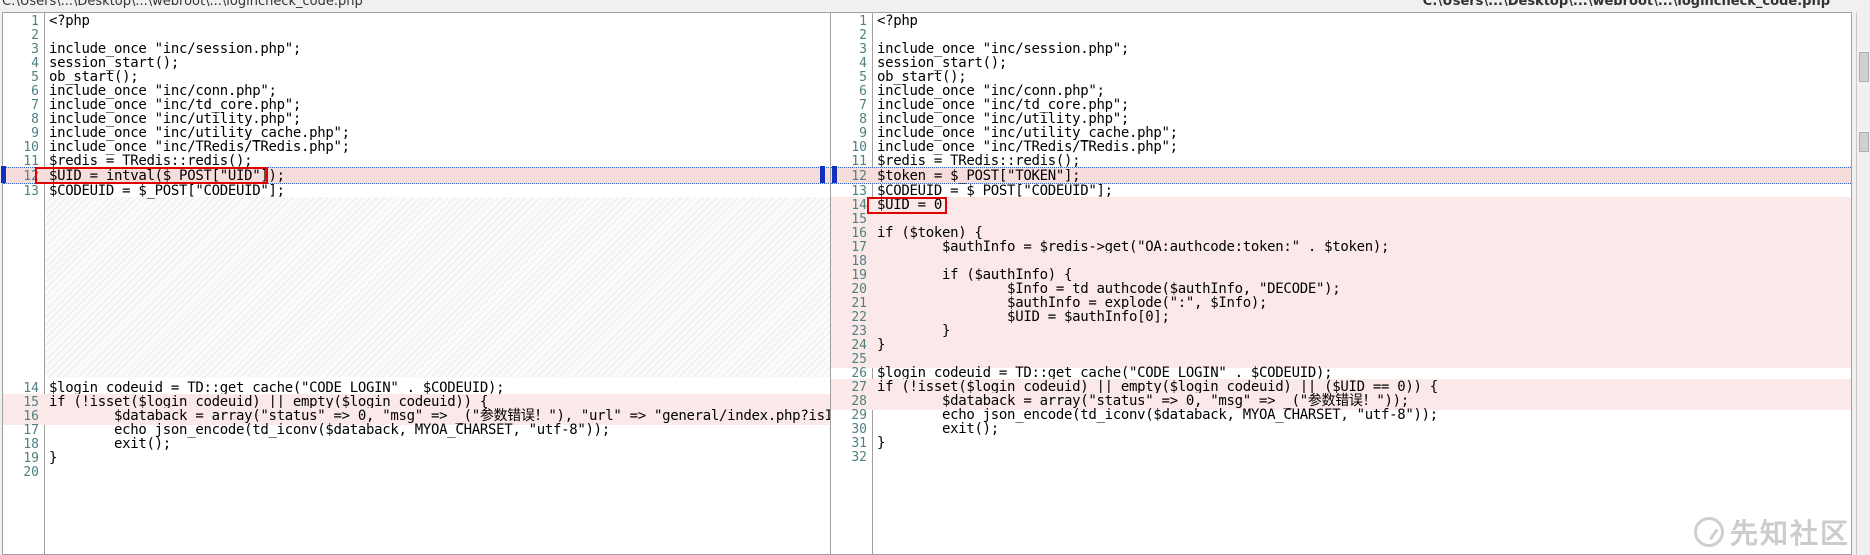 The width and height of the screenshot is (1870, 555). I want to click on left-diff-marker-end, so click(822, 174).